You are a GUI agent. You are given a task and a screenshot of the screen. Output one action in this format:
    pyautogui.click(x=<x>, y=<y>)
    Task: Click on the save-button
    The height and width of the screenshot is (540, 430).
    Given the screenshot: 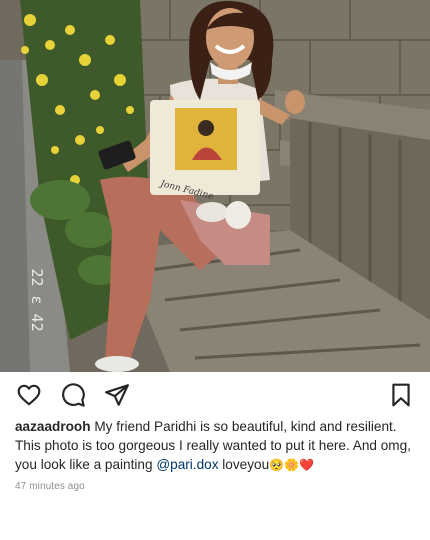 What is the action you would take?
    pyautogui.click(x=401, y=395)
    